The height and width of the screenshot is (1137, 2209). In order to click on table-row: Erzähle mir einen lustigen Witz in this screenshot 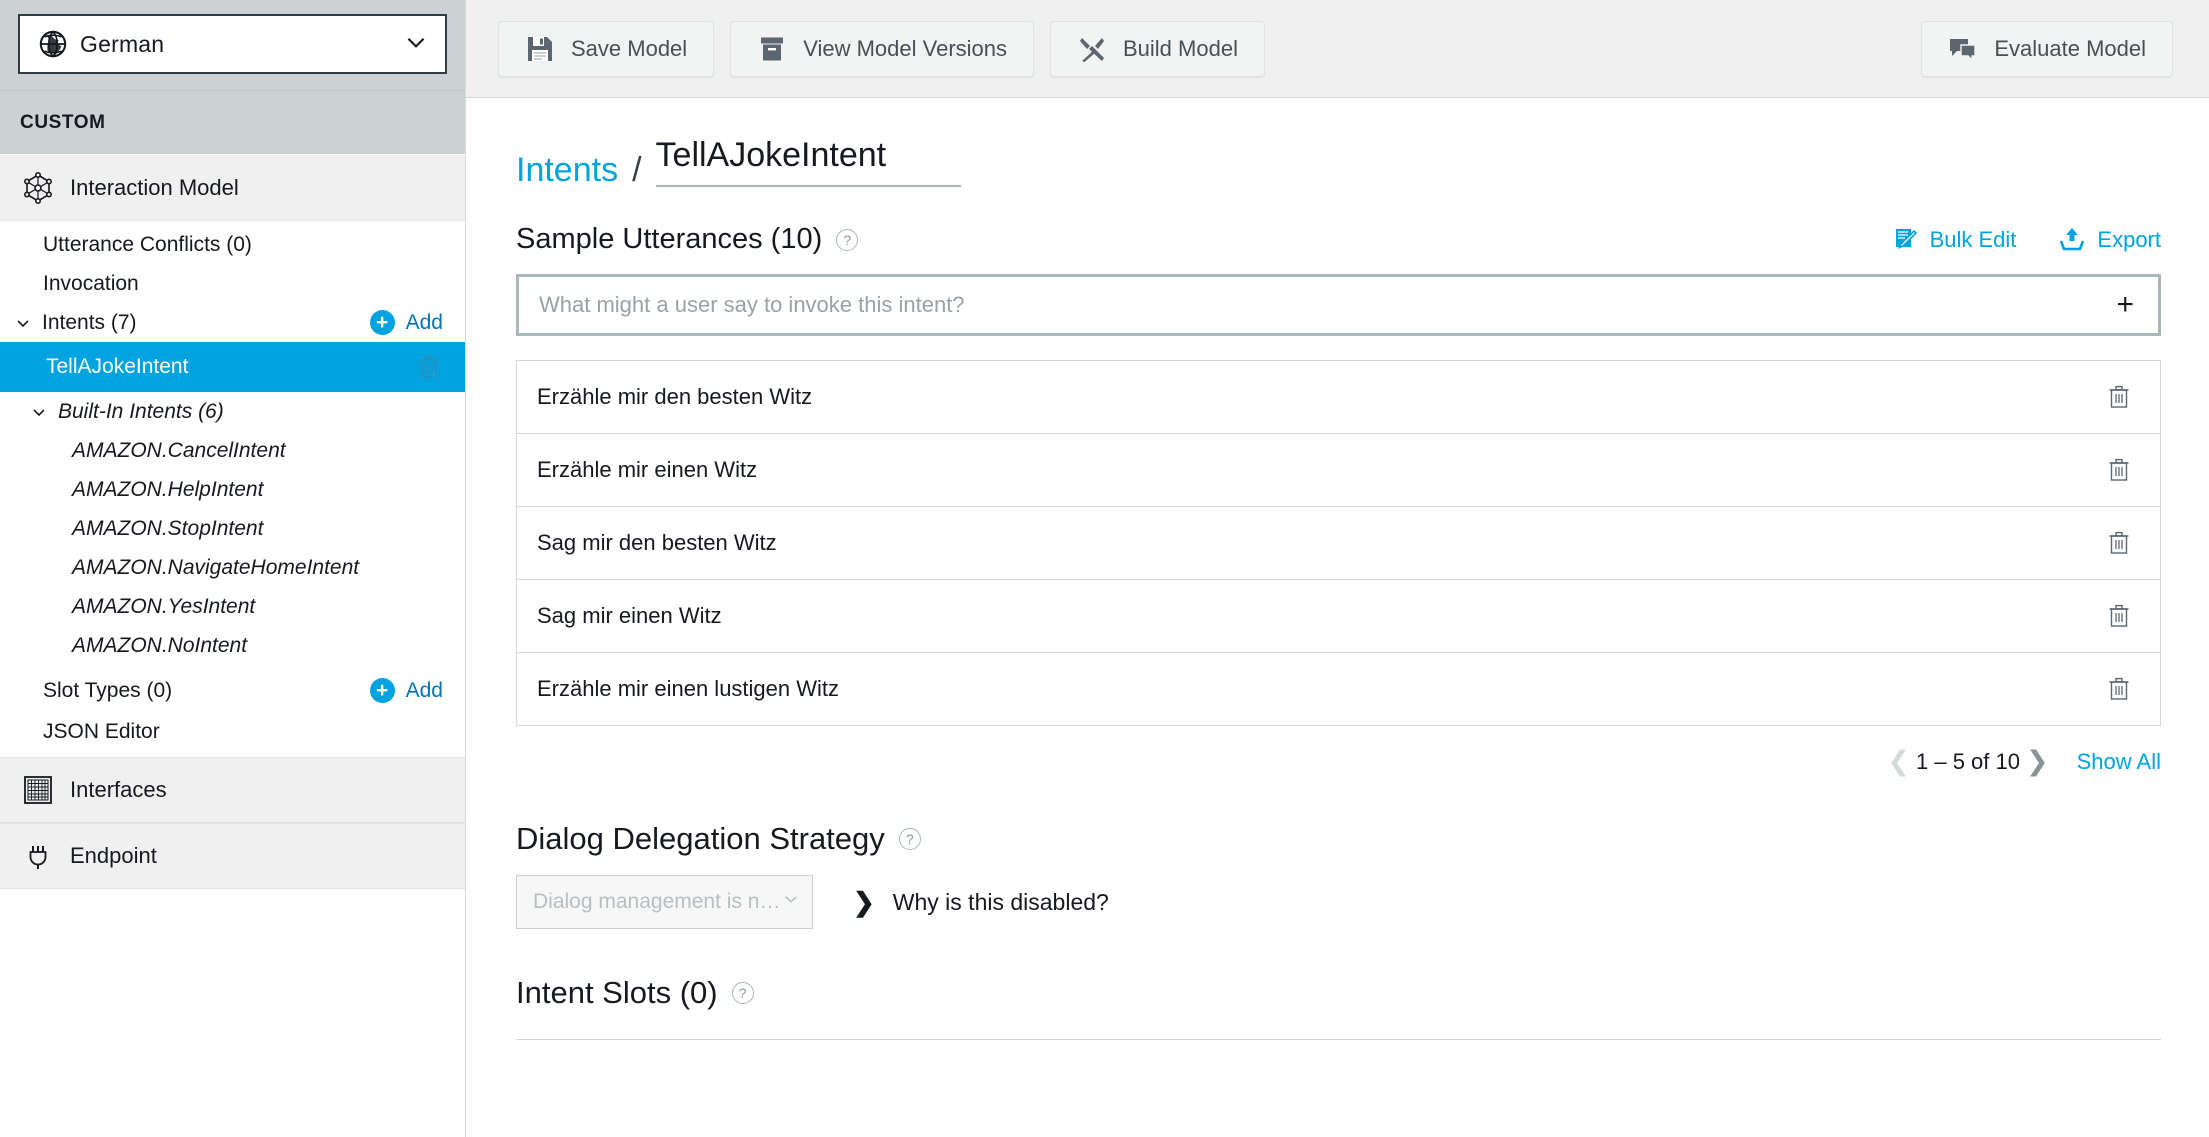, I will do `click(1338, 689)`.